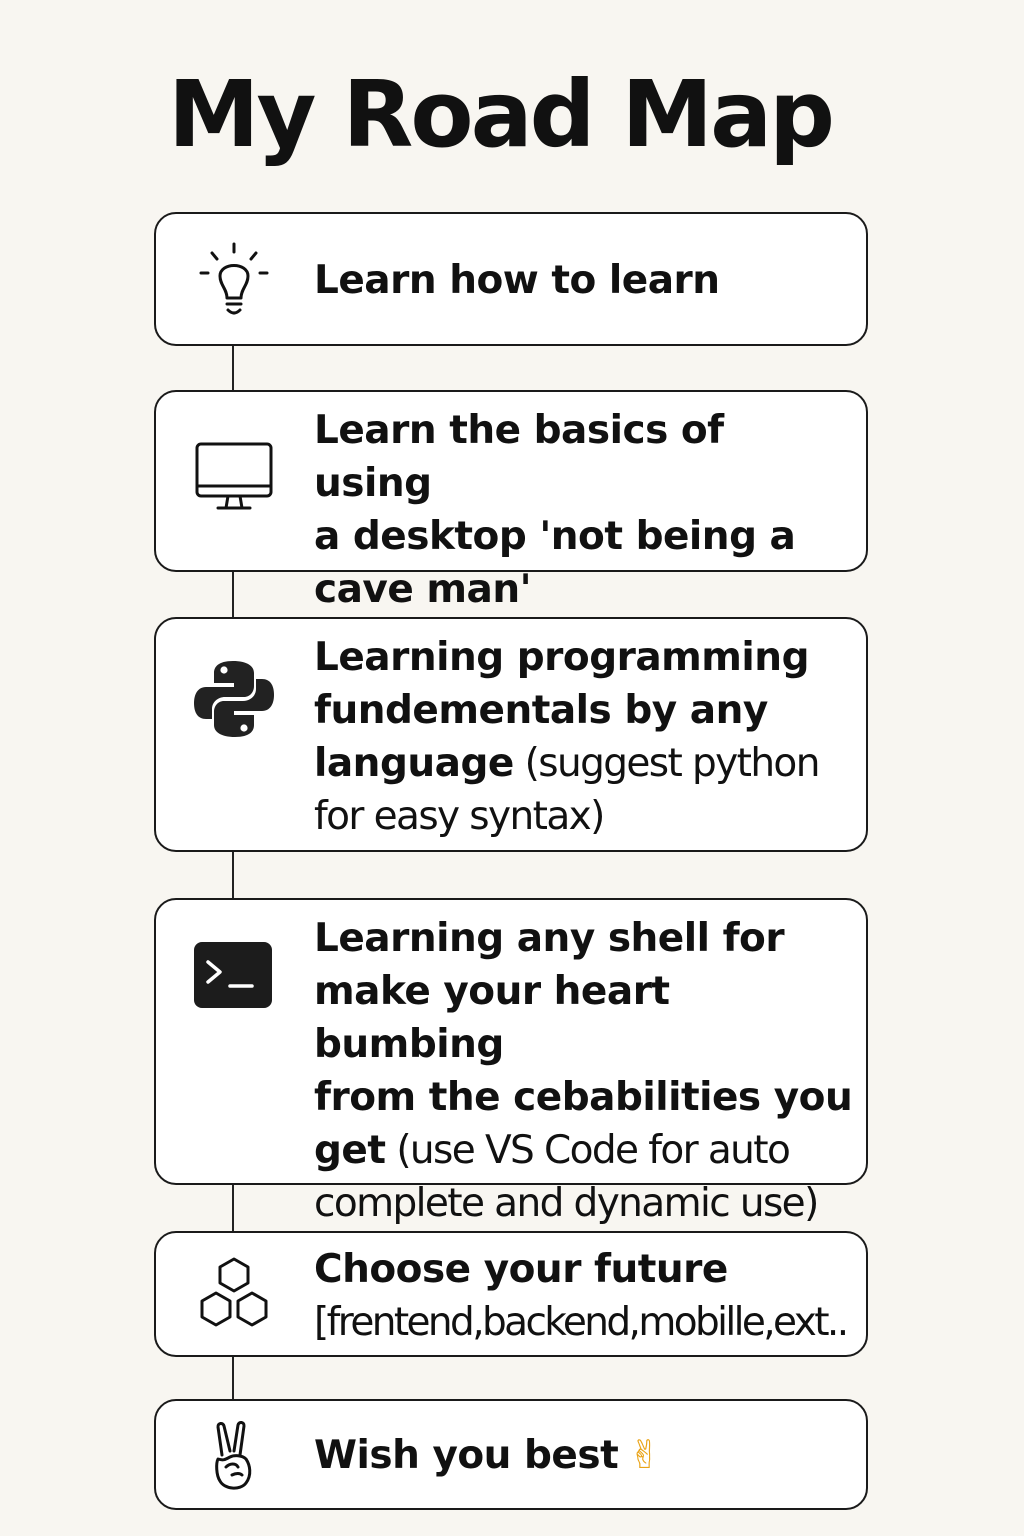 Image resolution: width=1024 pixels, height=1536 pixels. Describe the element at coordinates (583, 1097) in the screenshot. I see `step-text-line: from the cebabilities you` at that location.